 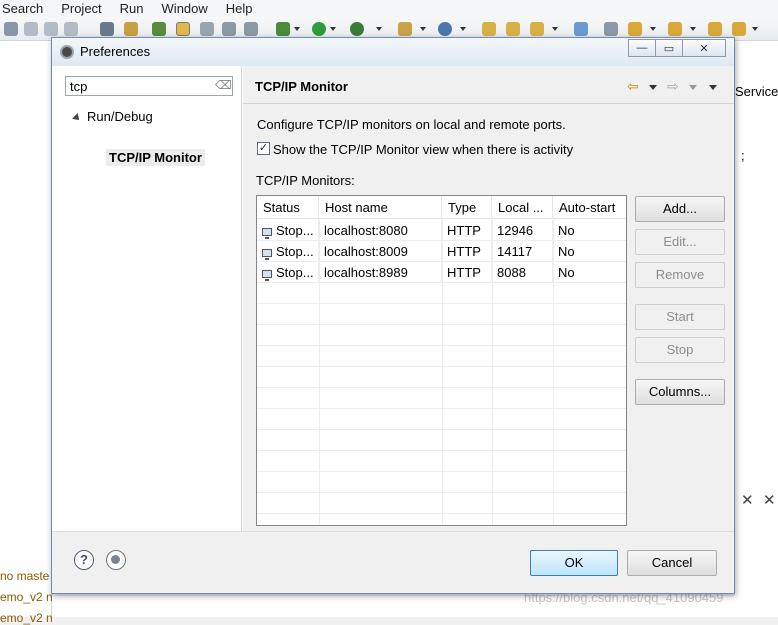 What do you see at coordinates (288, 207) in the screenshot?
I see `column-status: Status` at bounding box center [288, 207].